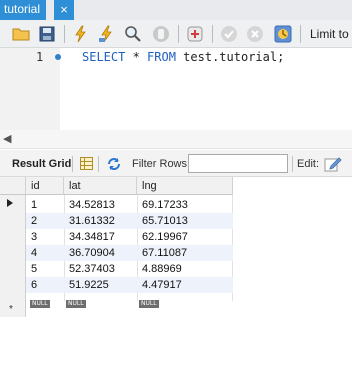  Describe the element at coordinates (47, 34) in the screenshot. I see `save-icon` at that location.